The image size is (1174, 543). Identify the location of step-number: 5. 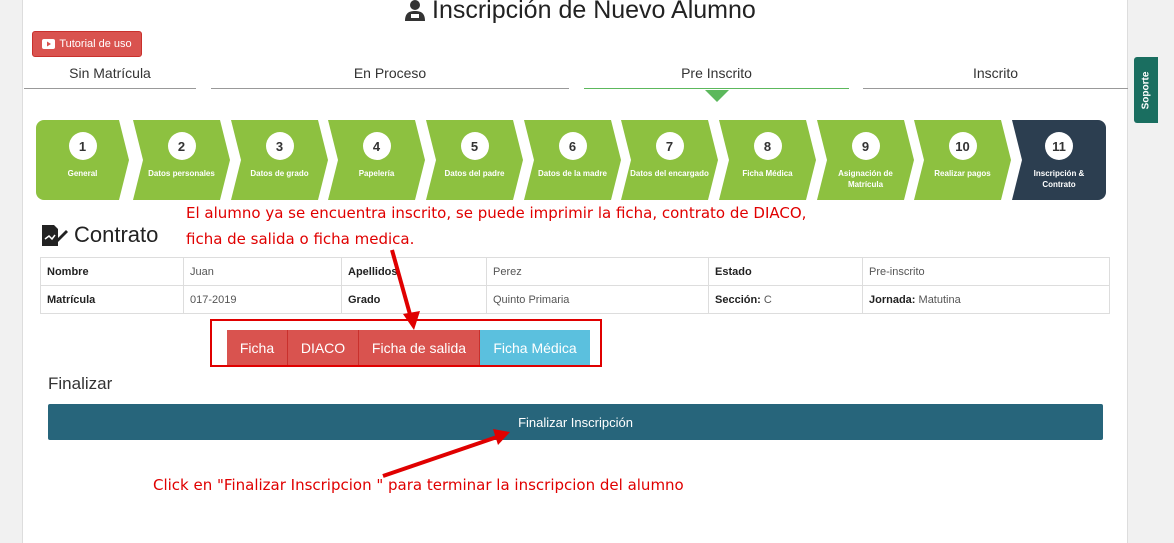
(475, 146).